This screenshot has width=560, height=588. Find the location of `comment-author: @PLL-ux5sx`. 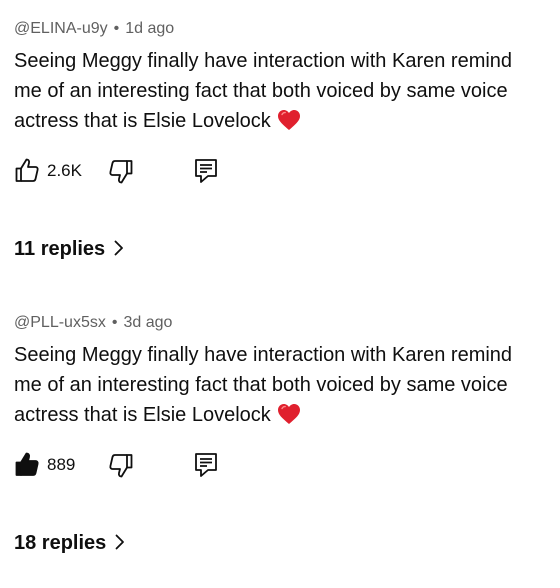

comment-author: @PLL-ux5sx is located at coordinates (60, 322).